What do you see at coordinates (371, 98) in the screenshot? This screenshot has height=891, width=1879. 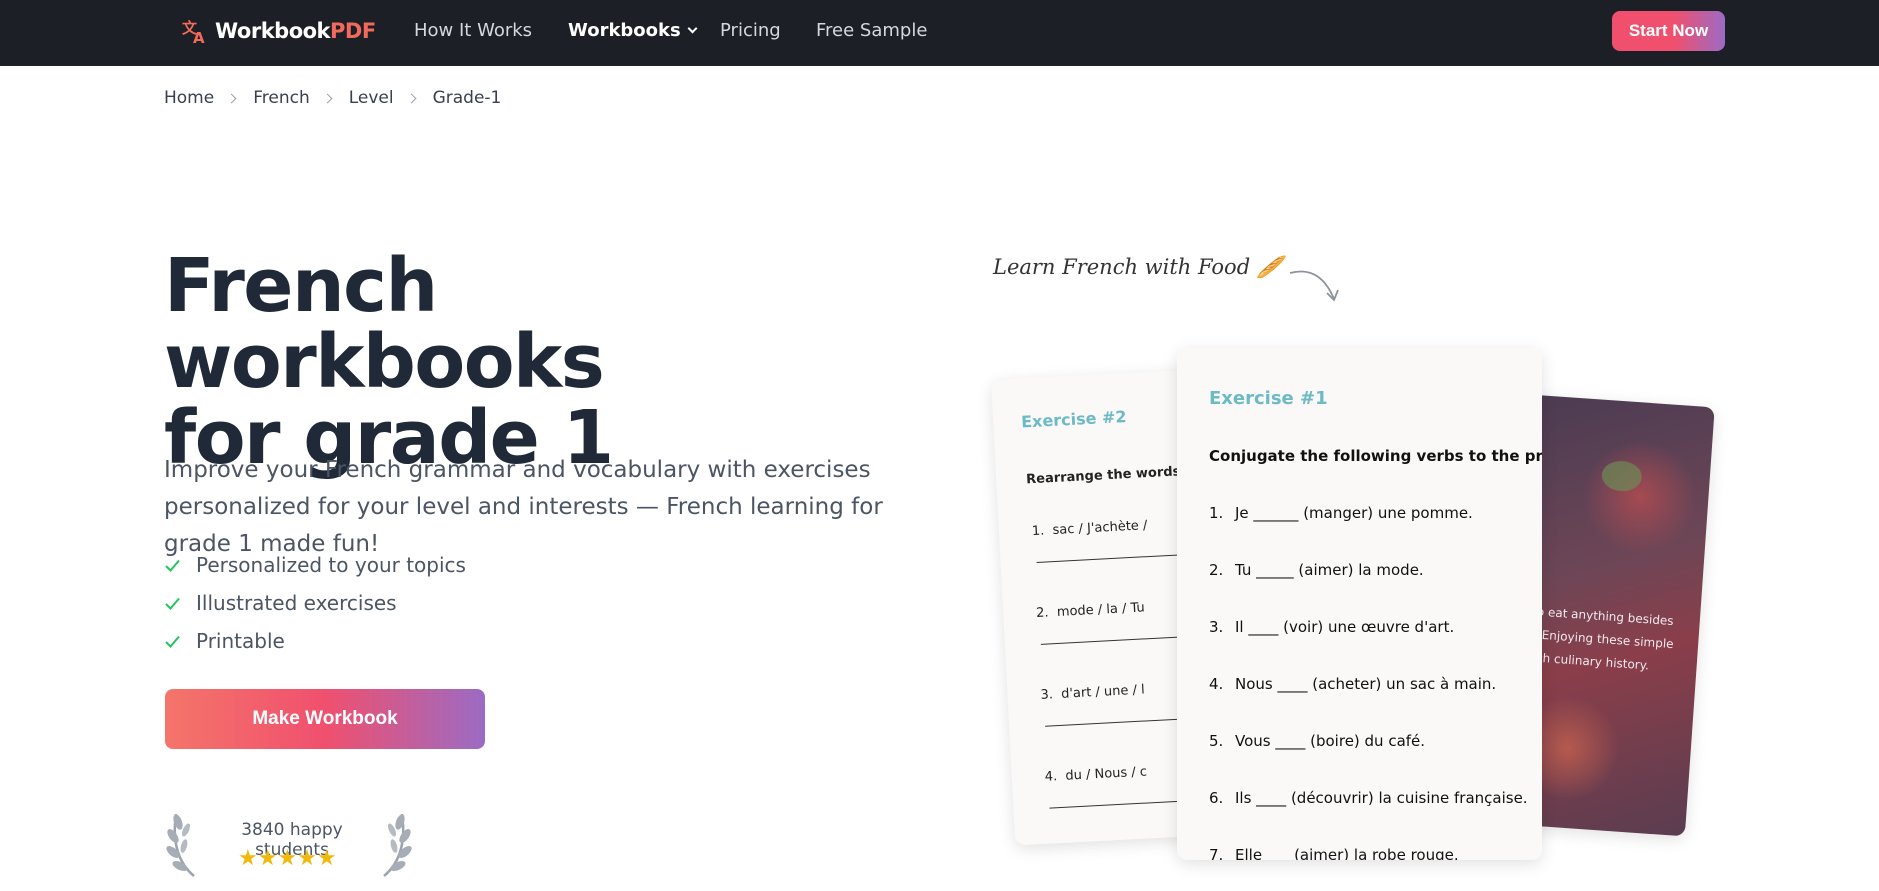 I see `breadcrumb-level: Level` at bounding box center [371, 98].